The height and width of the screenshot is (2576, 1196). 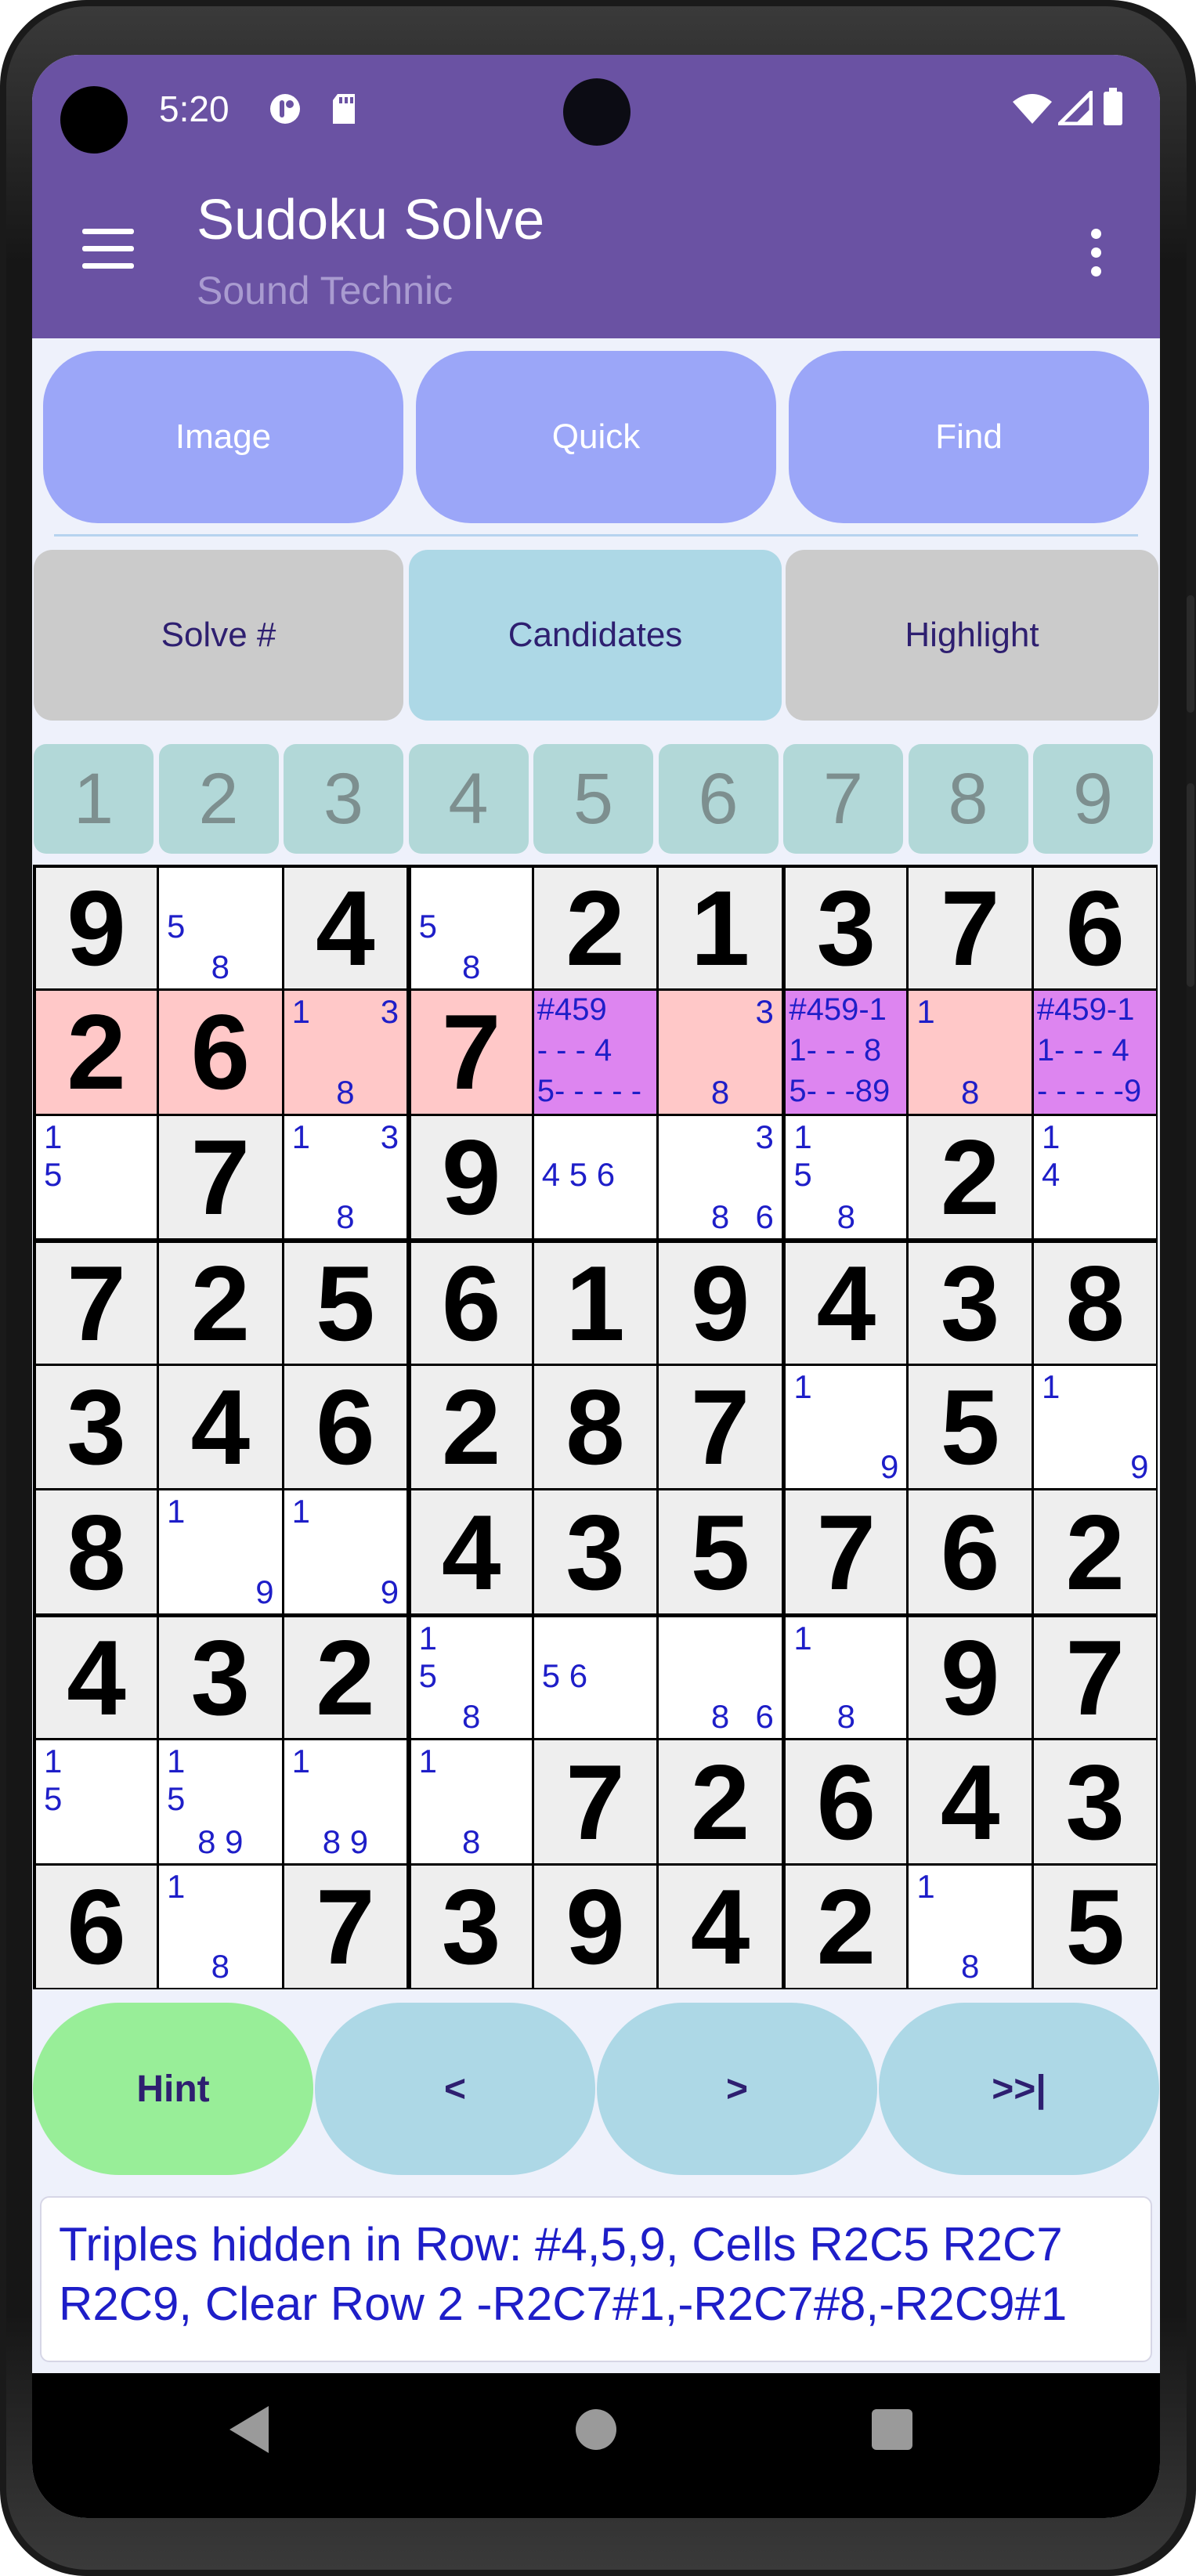 What do you see at coordinates (468, 799) in the screenshot?
I see `number-key-4: 4` at bounding box center [468, 799].